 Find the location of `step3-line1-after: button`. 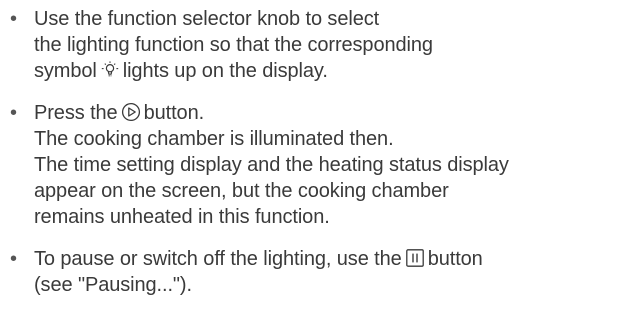

step3-line1-after: button is located at coordinates (455, 259).